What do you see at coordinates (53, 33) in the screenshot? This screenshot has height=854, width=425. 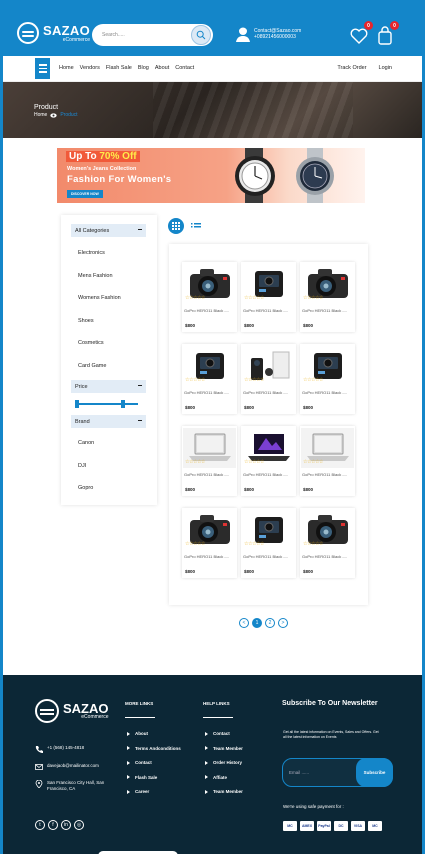 I see `logo: SAZAO eCommerce` at bounding box center [53, 33].